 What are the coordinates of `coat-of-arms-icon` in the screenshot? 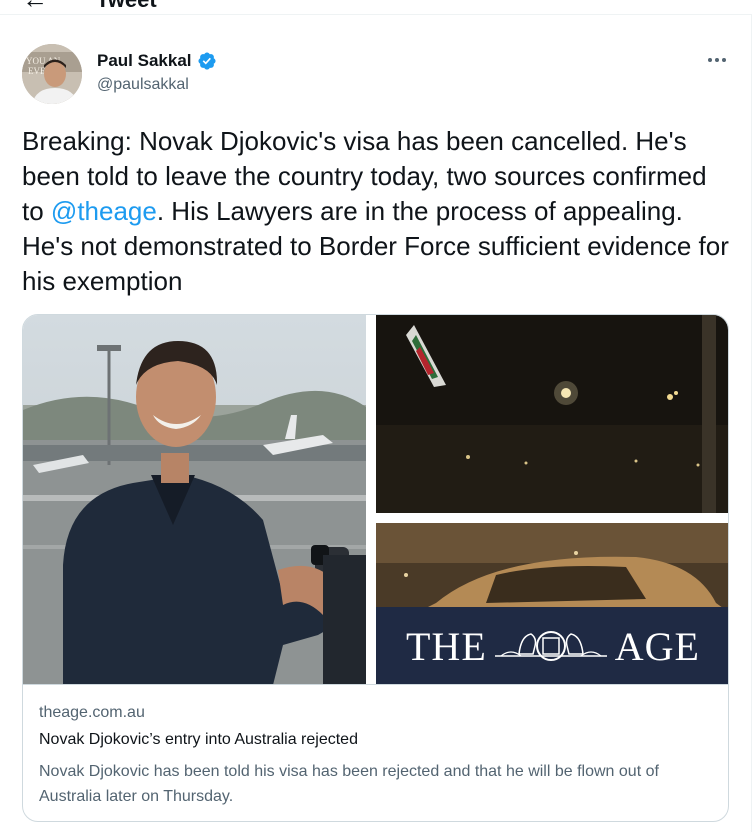 It's located at (550, 646).